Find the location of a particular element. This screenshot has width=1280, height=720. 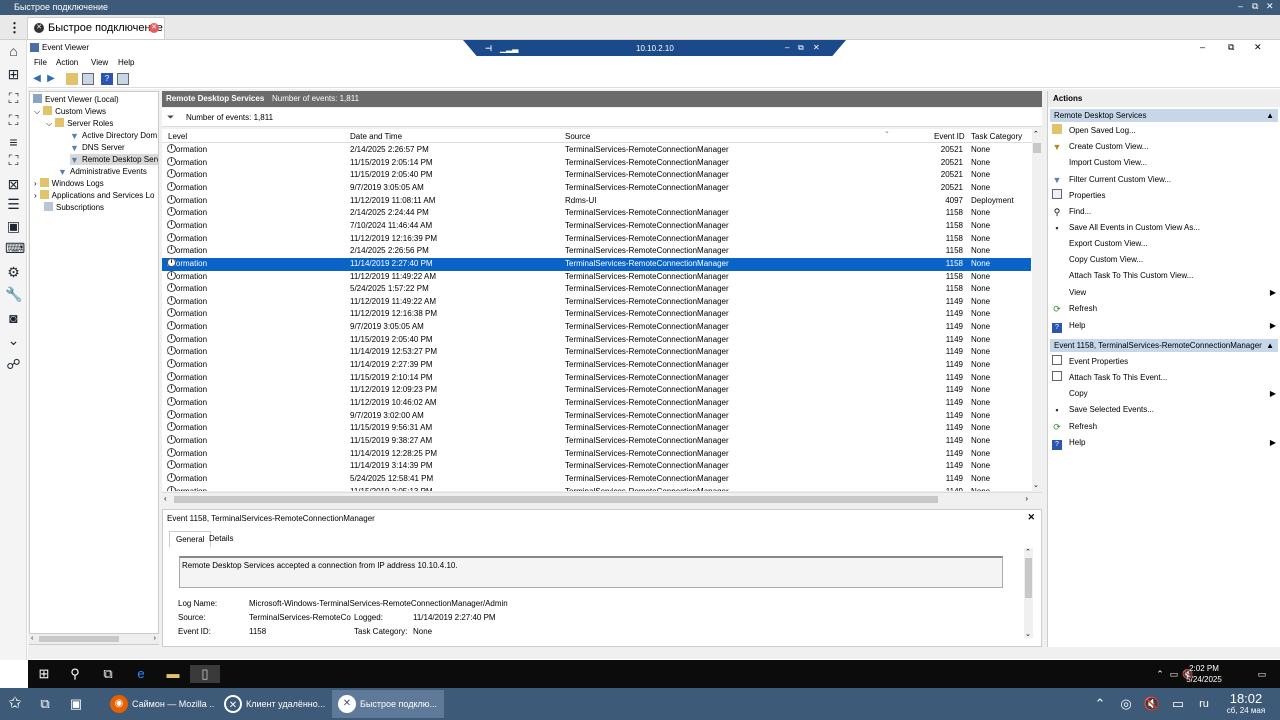

scroll-left-icon: ‹ is located at coordinates (32, 638).